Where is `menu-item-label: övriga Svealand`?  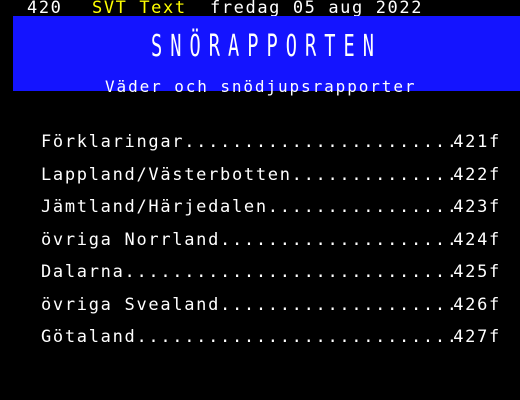 menu-item-label: övriga Svealand is located at coordinates (131, 304).